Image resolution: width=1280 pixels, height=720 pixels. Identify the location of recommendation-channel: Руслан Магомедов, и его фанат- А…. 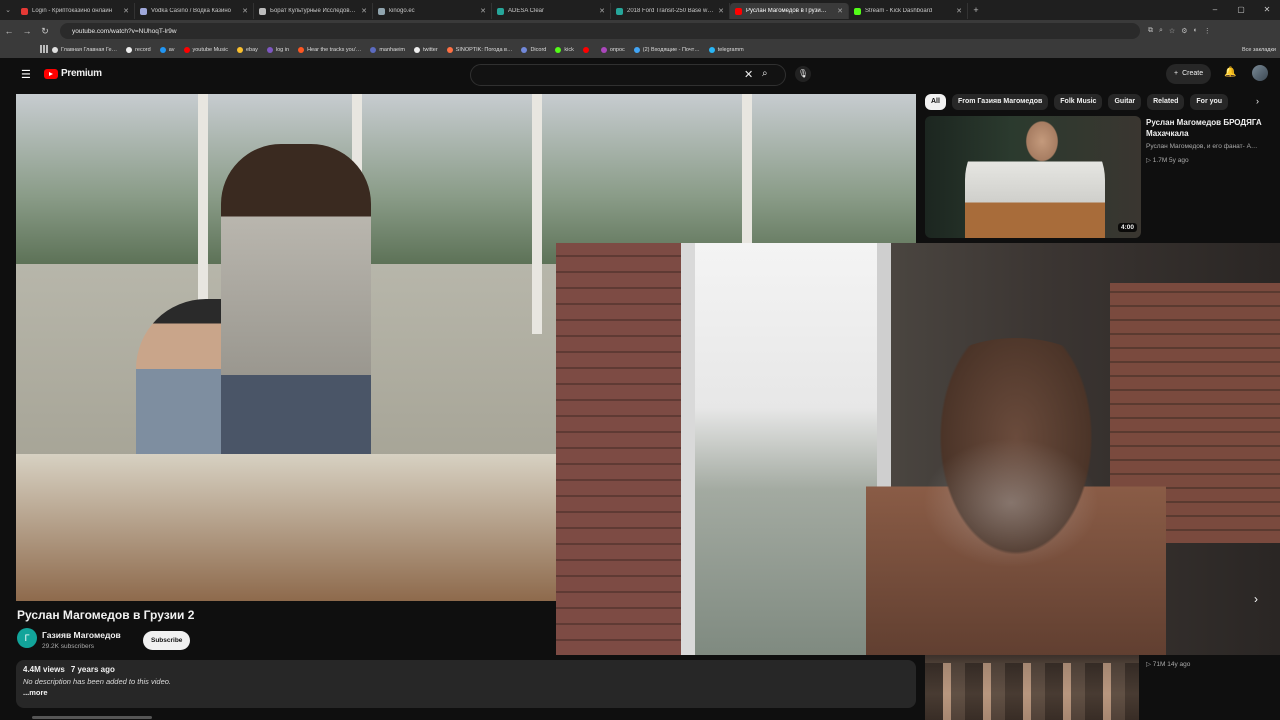
(1211, 146).